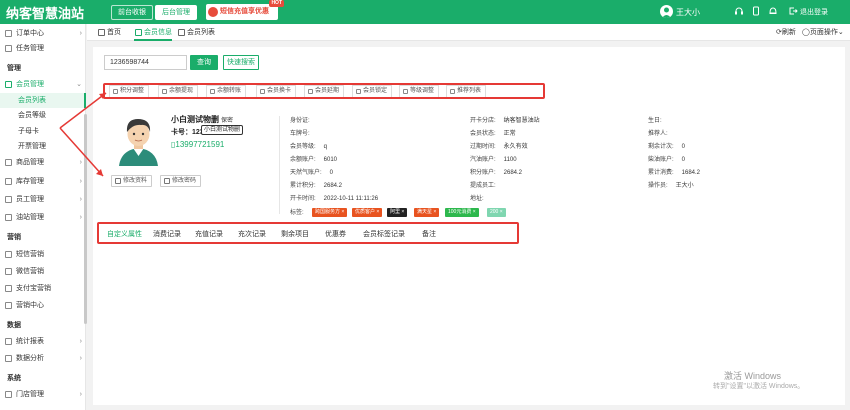 This screenshot has height=410, width=850. What do you see at coordinates (30, 341) in the screenshot?
I see `sidebar-item-label: 统计报表` at bounding box center [30, 341].